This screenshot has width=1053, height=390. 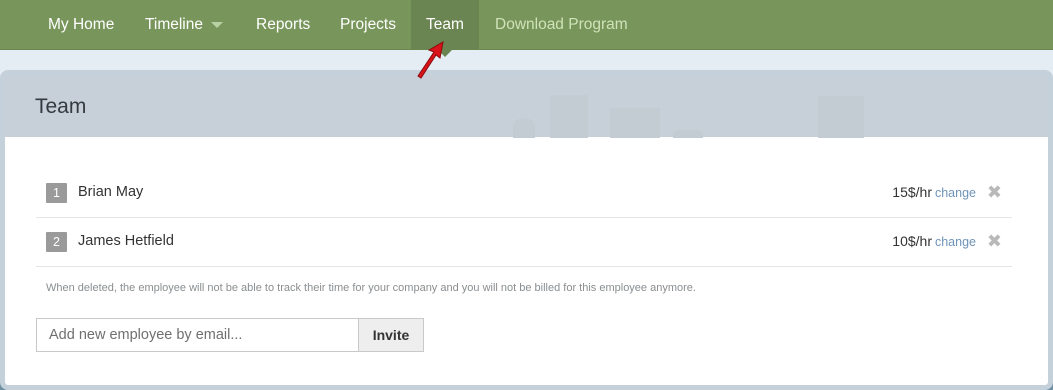 I want to click on nav-timeline: Timeline, so click(x=184, y=24).